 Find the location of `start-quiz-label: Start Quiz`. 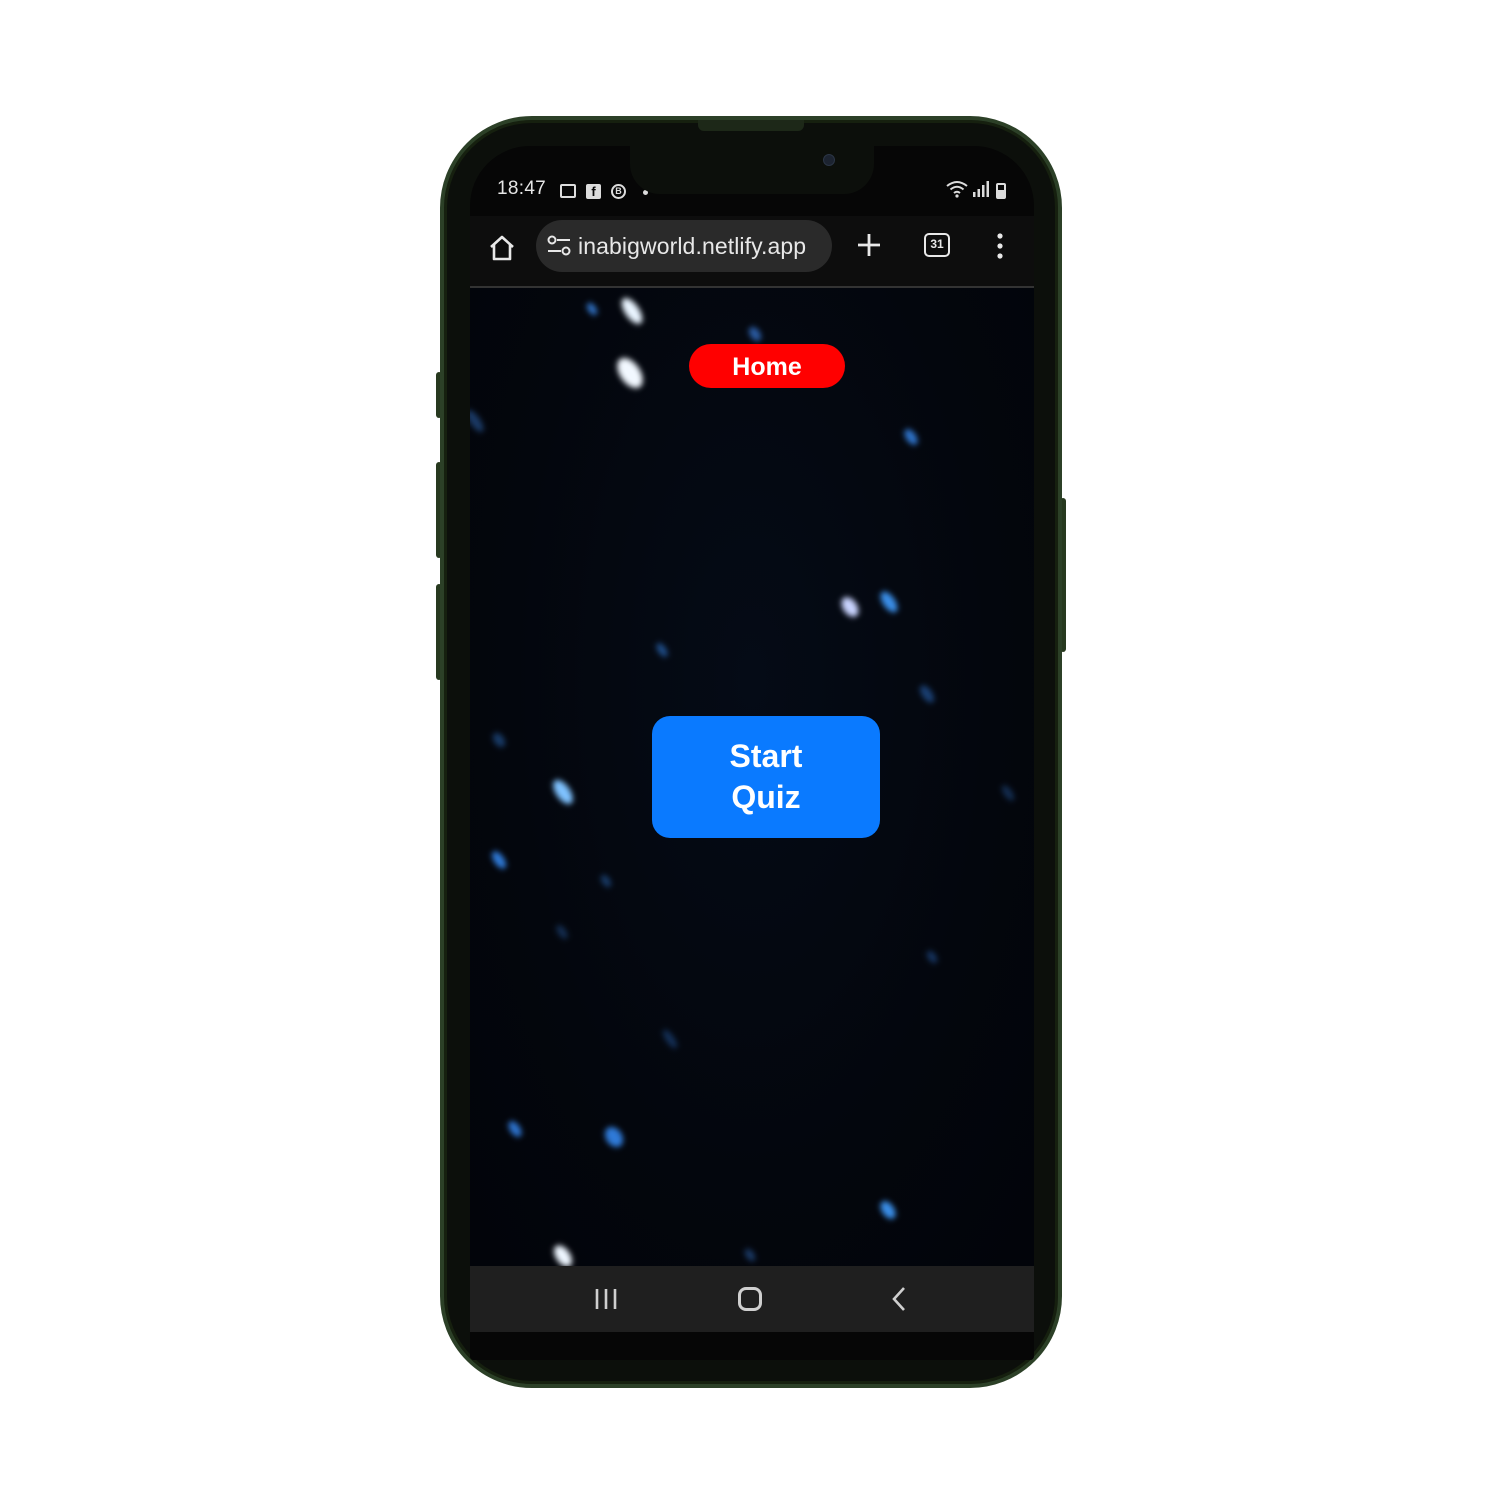

start-quiz-label: Start Quiz is located at coordinates (766, 776).